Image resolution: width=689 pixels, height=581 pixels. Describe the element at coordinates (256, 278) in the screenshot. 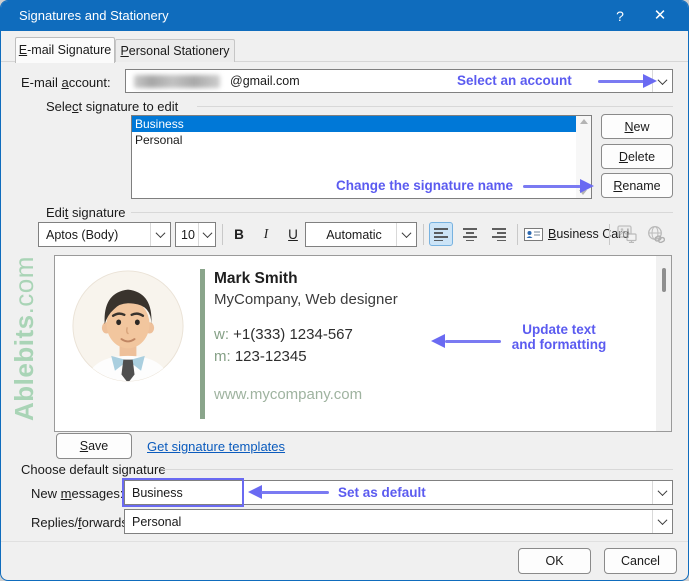

I see `signature-name: Mark Smith` at that location.